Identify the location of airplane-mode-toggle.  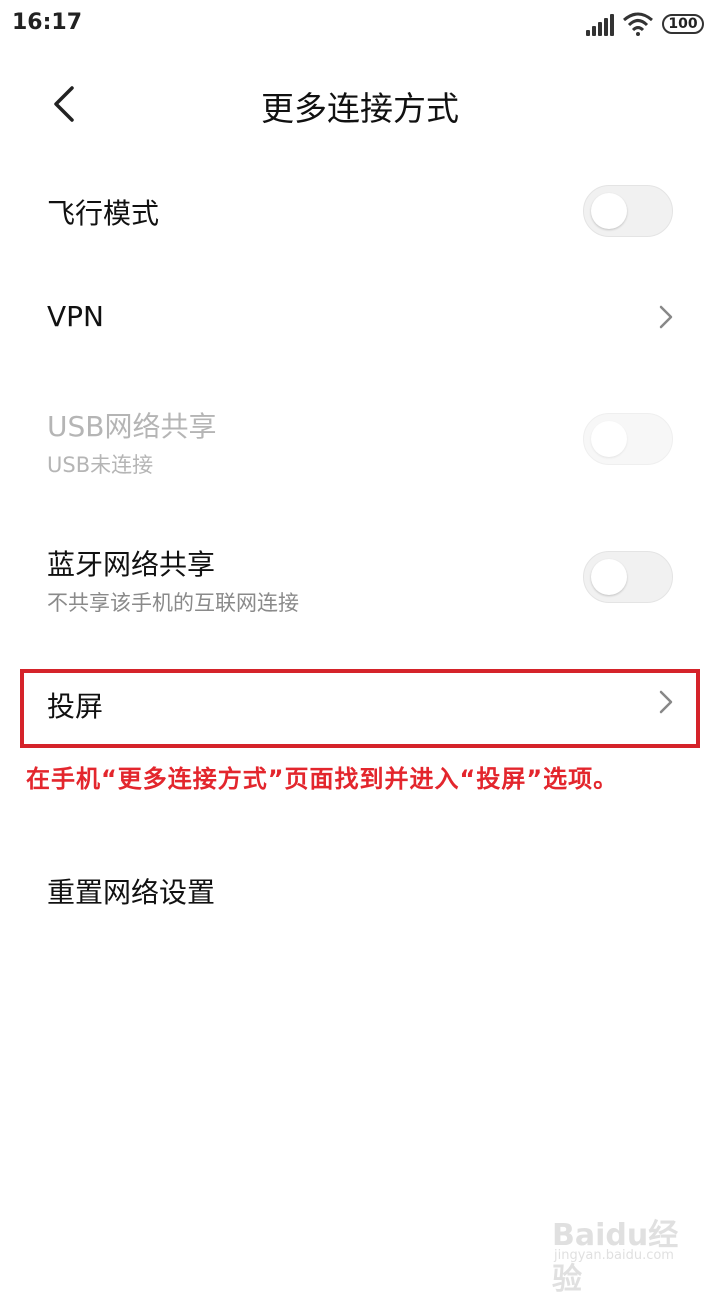
(628, 211).